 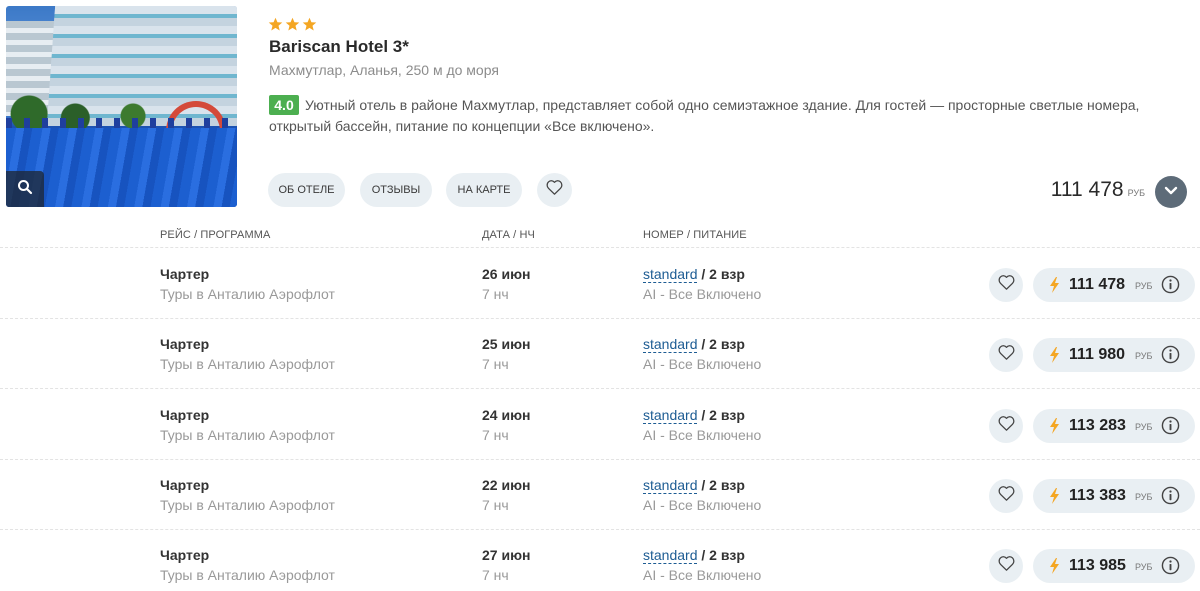 What do you see at coordinates (1097, 565) in the screenshot?
I see `offer-price: 113 985` at bounding box center [1097, 565].